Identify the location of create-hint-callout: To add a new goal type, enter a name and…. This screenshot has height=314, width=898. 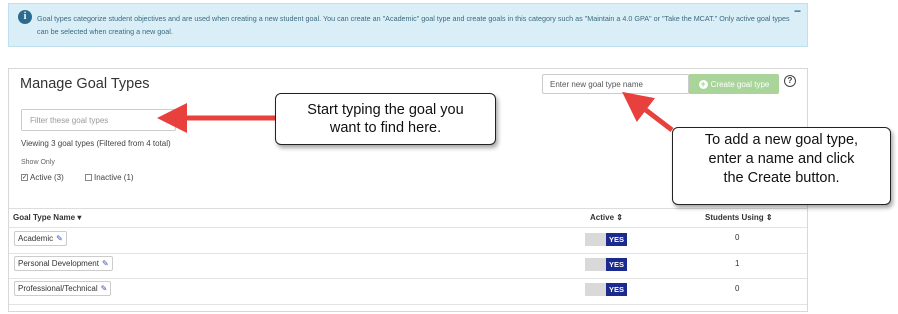
(781, 166).